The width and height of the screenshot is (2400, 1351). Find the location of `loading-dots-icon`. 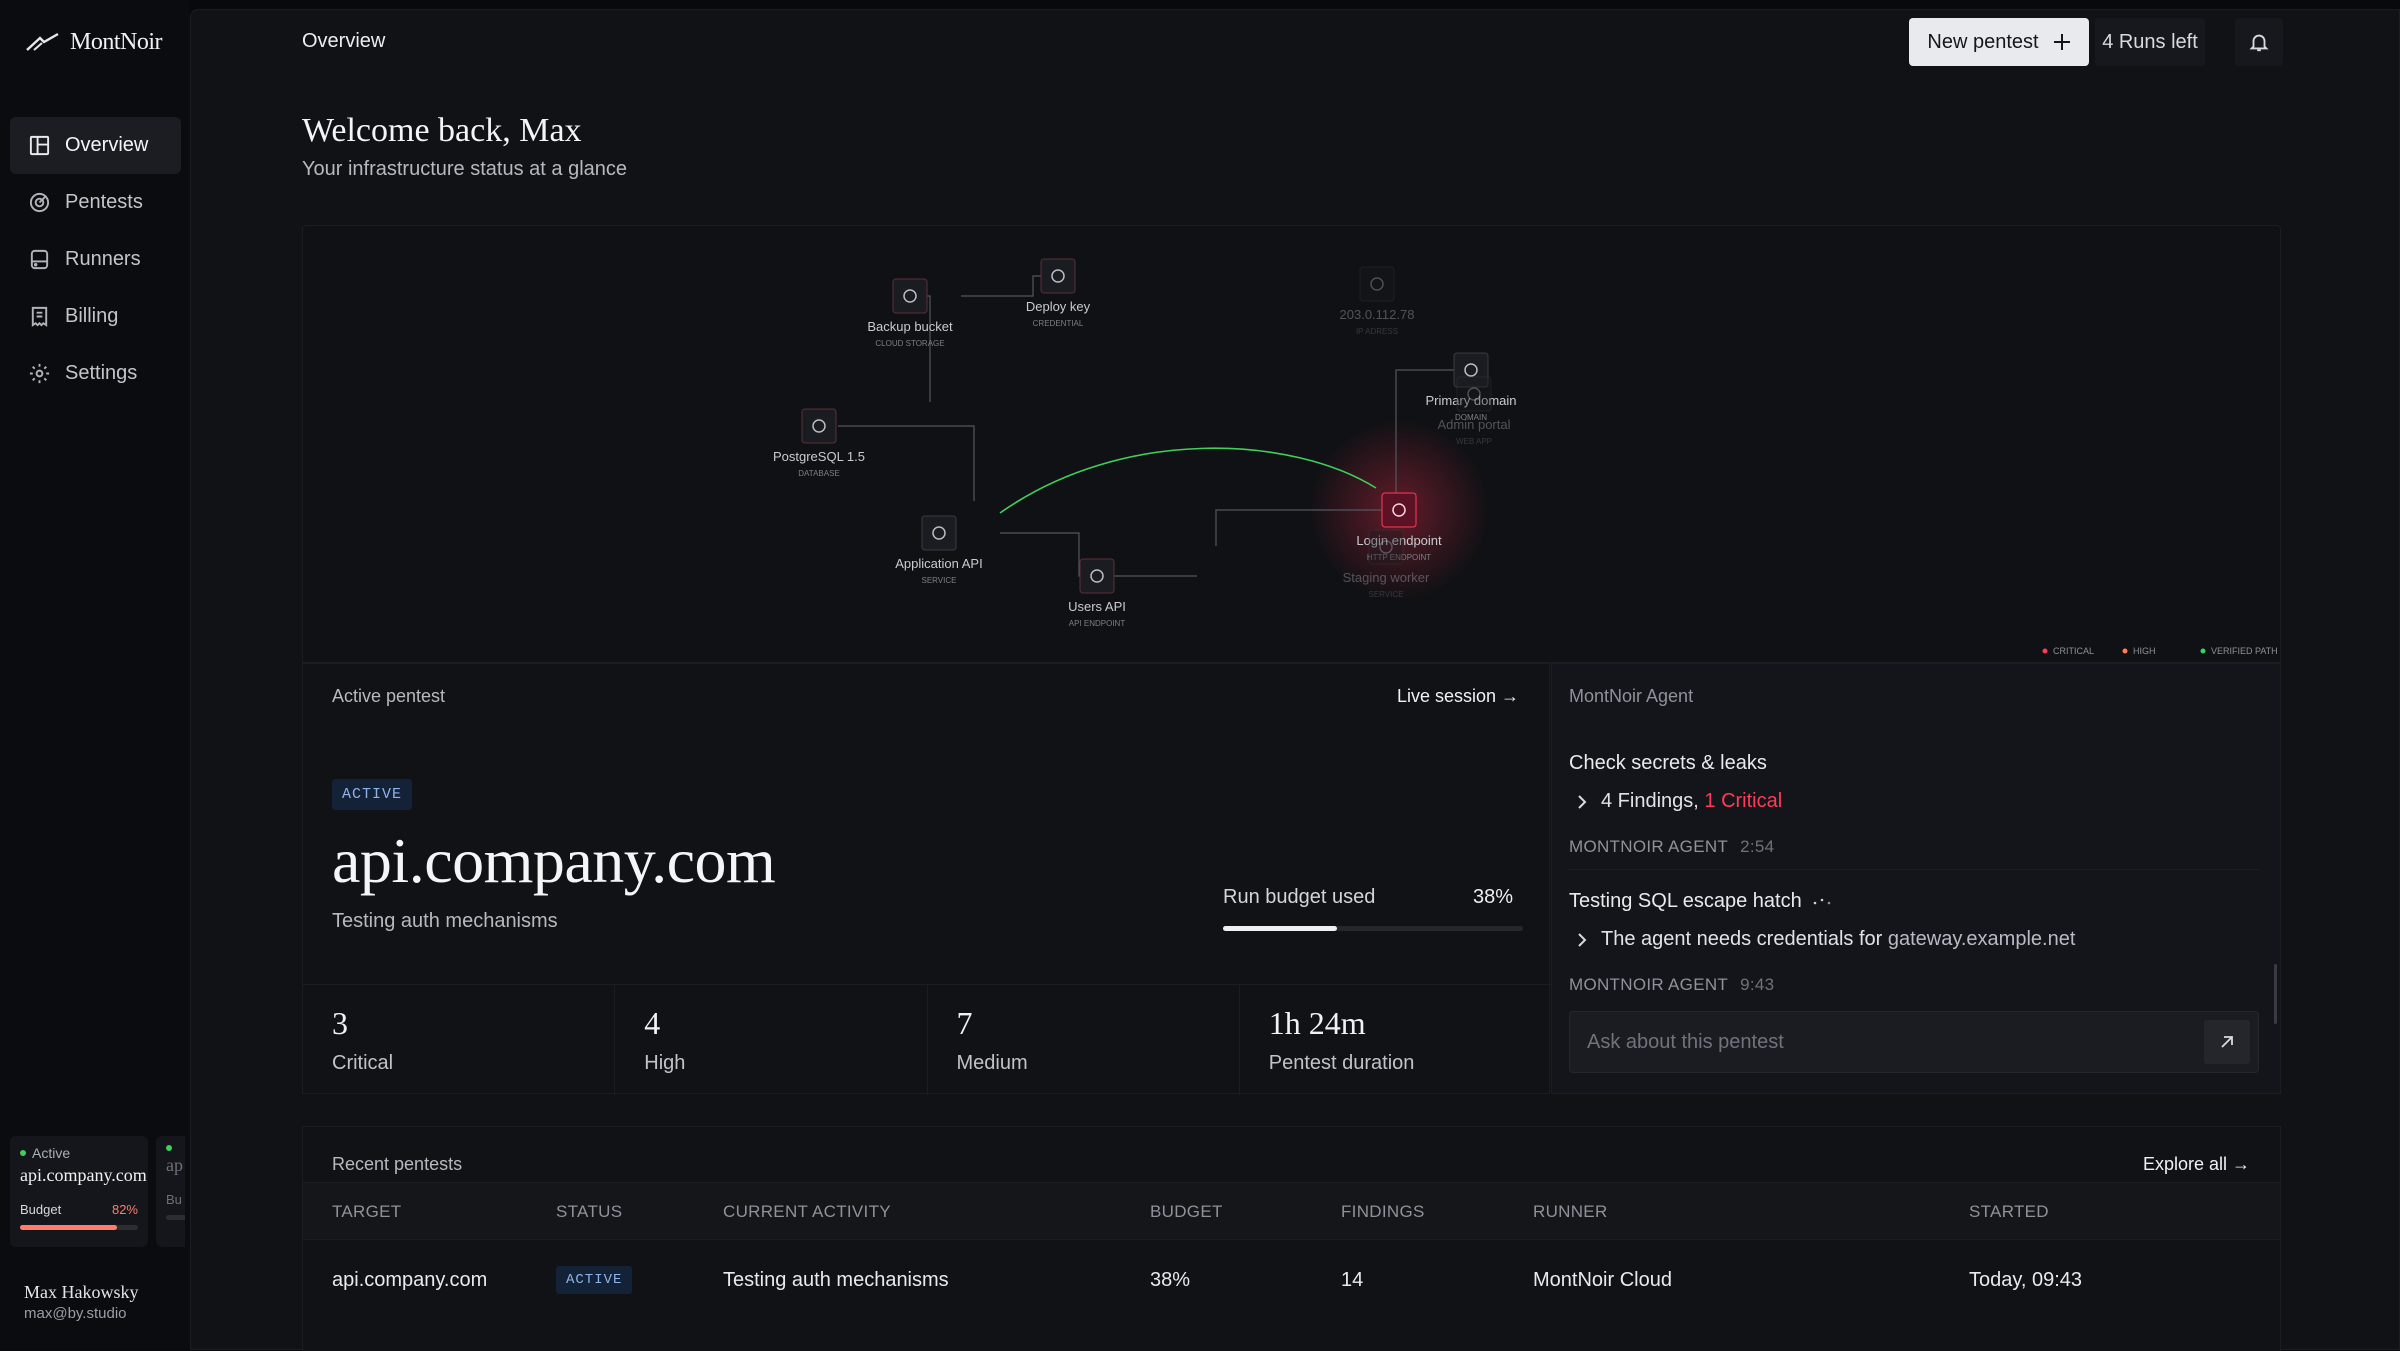

loading-dots-icon is located at coordinates (1822, 901).